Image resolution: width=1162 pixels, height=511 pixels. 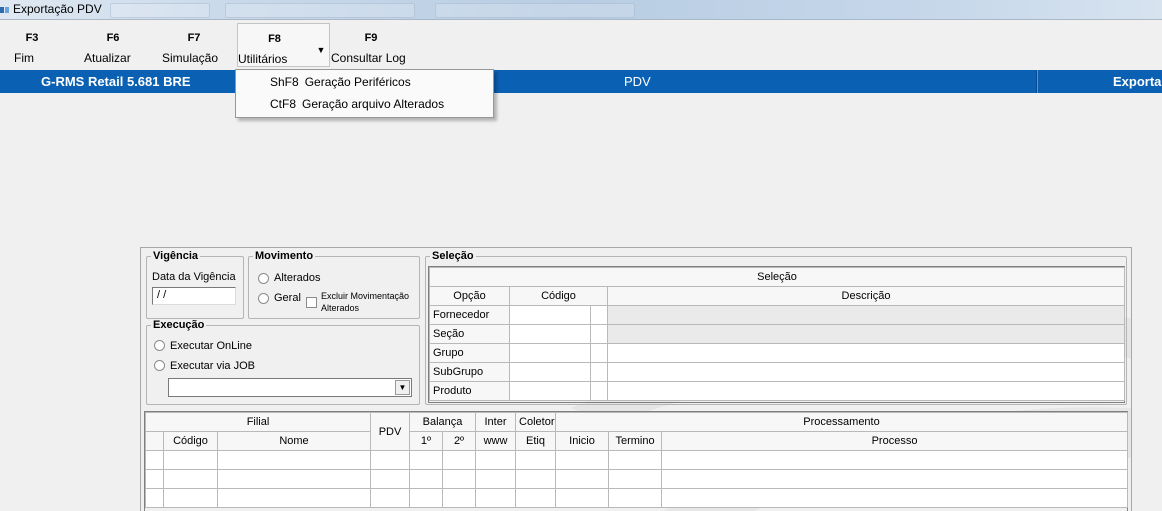 I want to click on executar-online-label: Executar OnLine, so click(x=211, y=346).